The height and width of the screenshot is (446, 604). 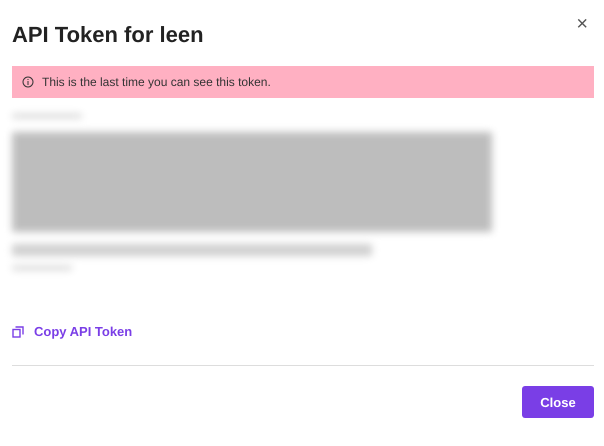 I want to click on close-button: Close, so click(x=558, y=402).